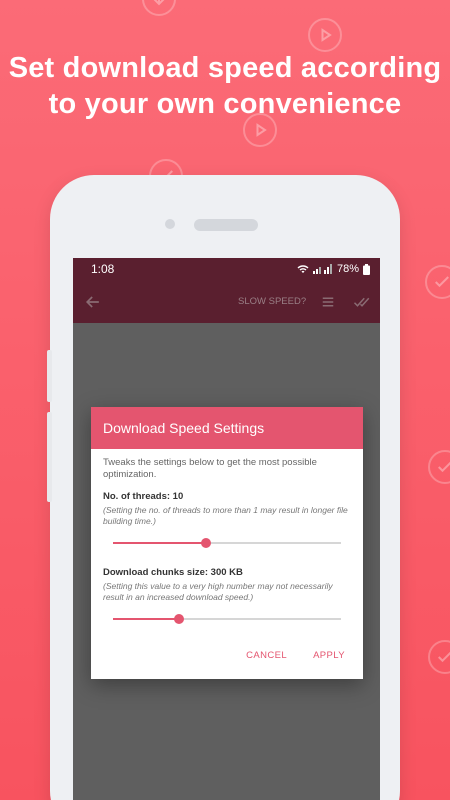 The image size is (450, 800). Describe the element at coordinates (226, 269) in the screenshot. I see `status-bar: 1:08 78%` at that location.